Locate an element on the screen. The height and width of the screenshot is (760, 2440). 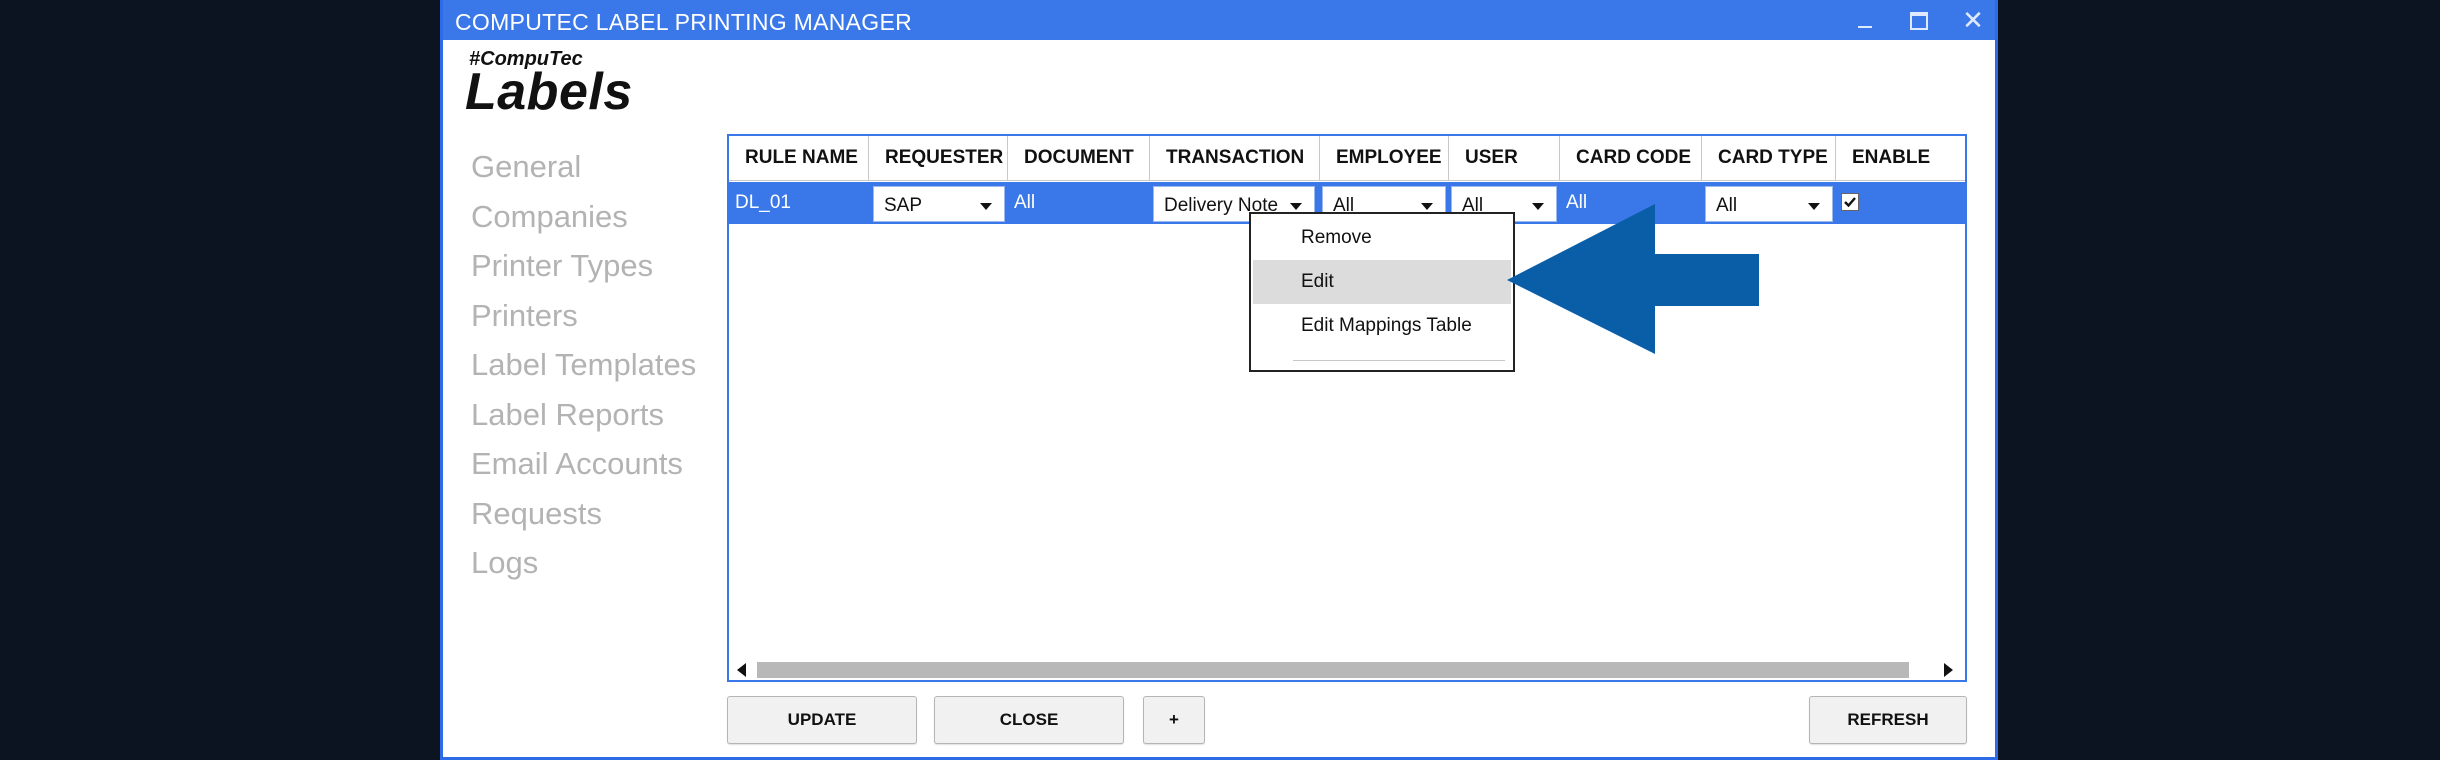
maximize-icon is located at coordinates (1919, 20).